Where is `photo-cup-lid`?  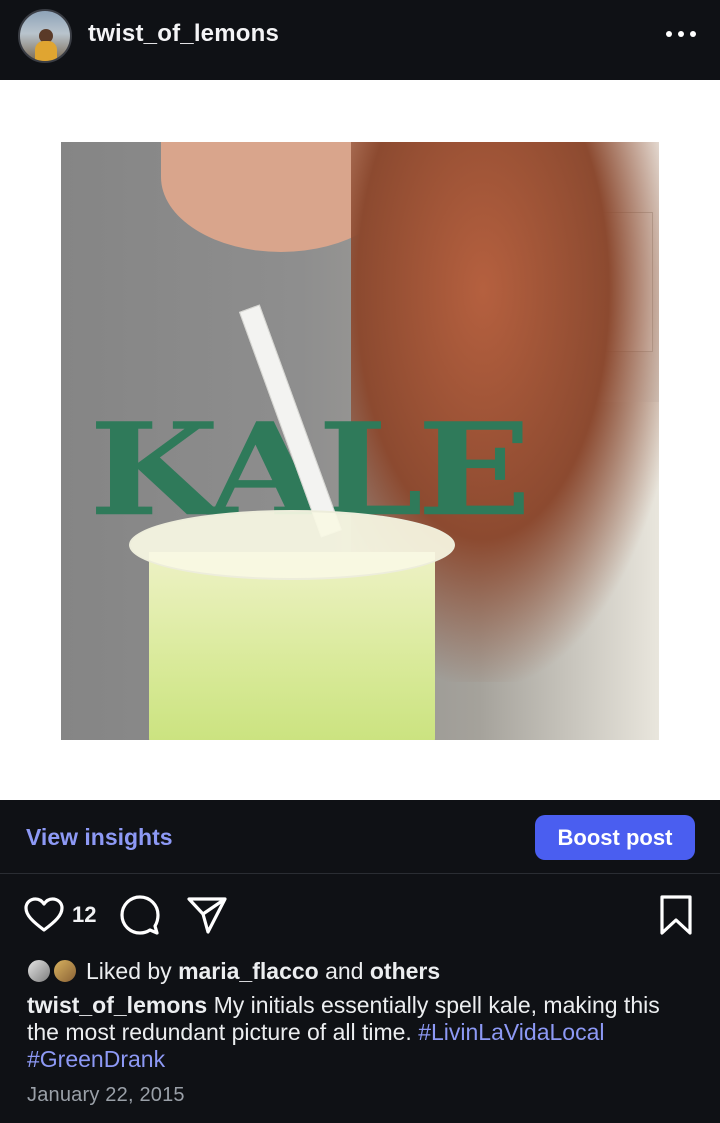
photo-cup-lid is located at coordinates (292, 545).